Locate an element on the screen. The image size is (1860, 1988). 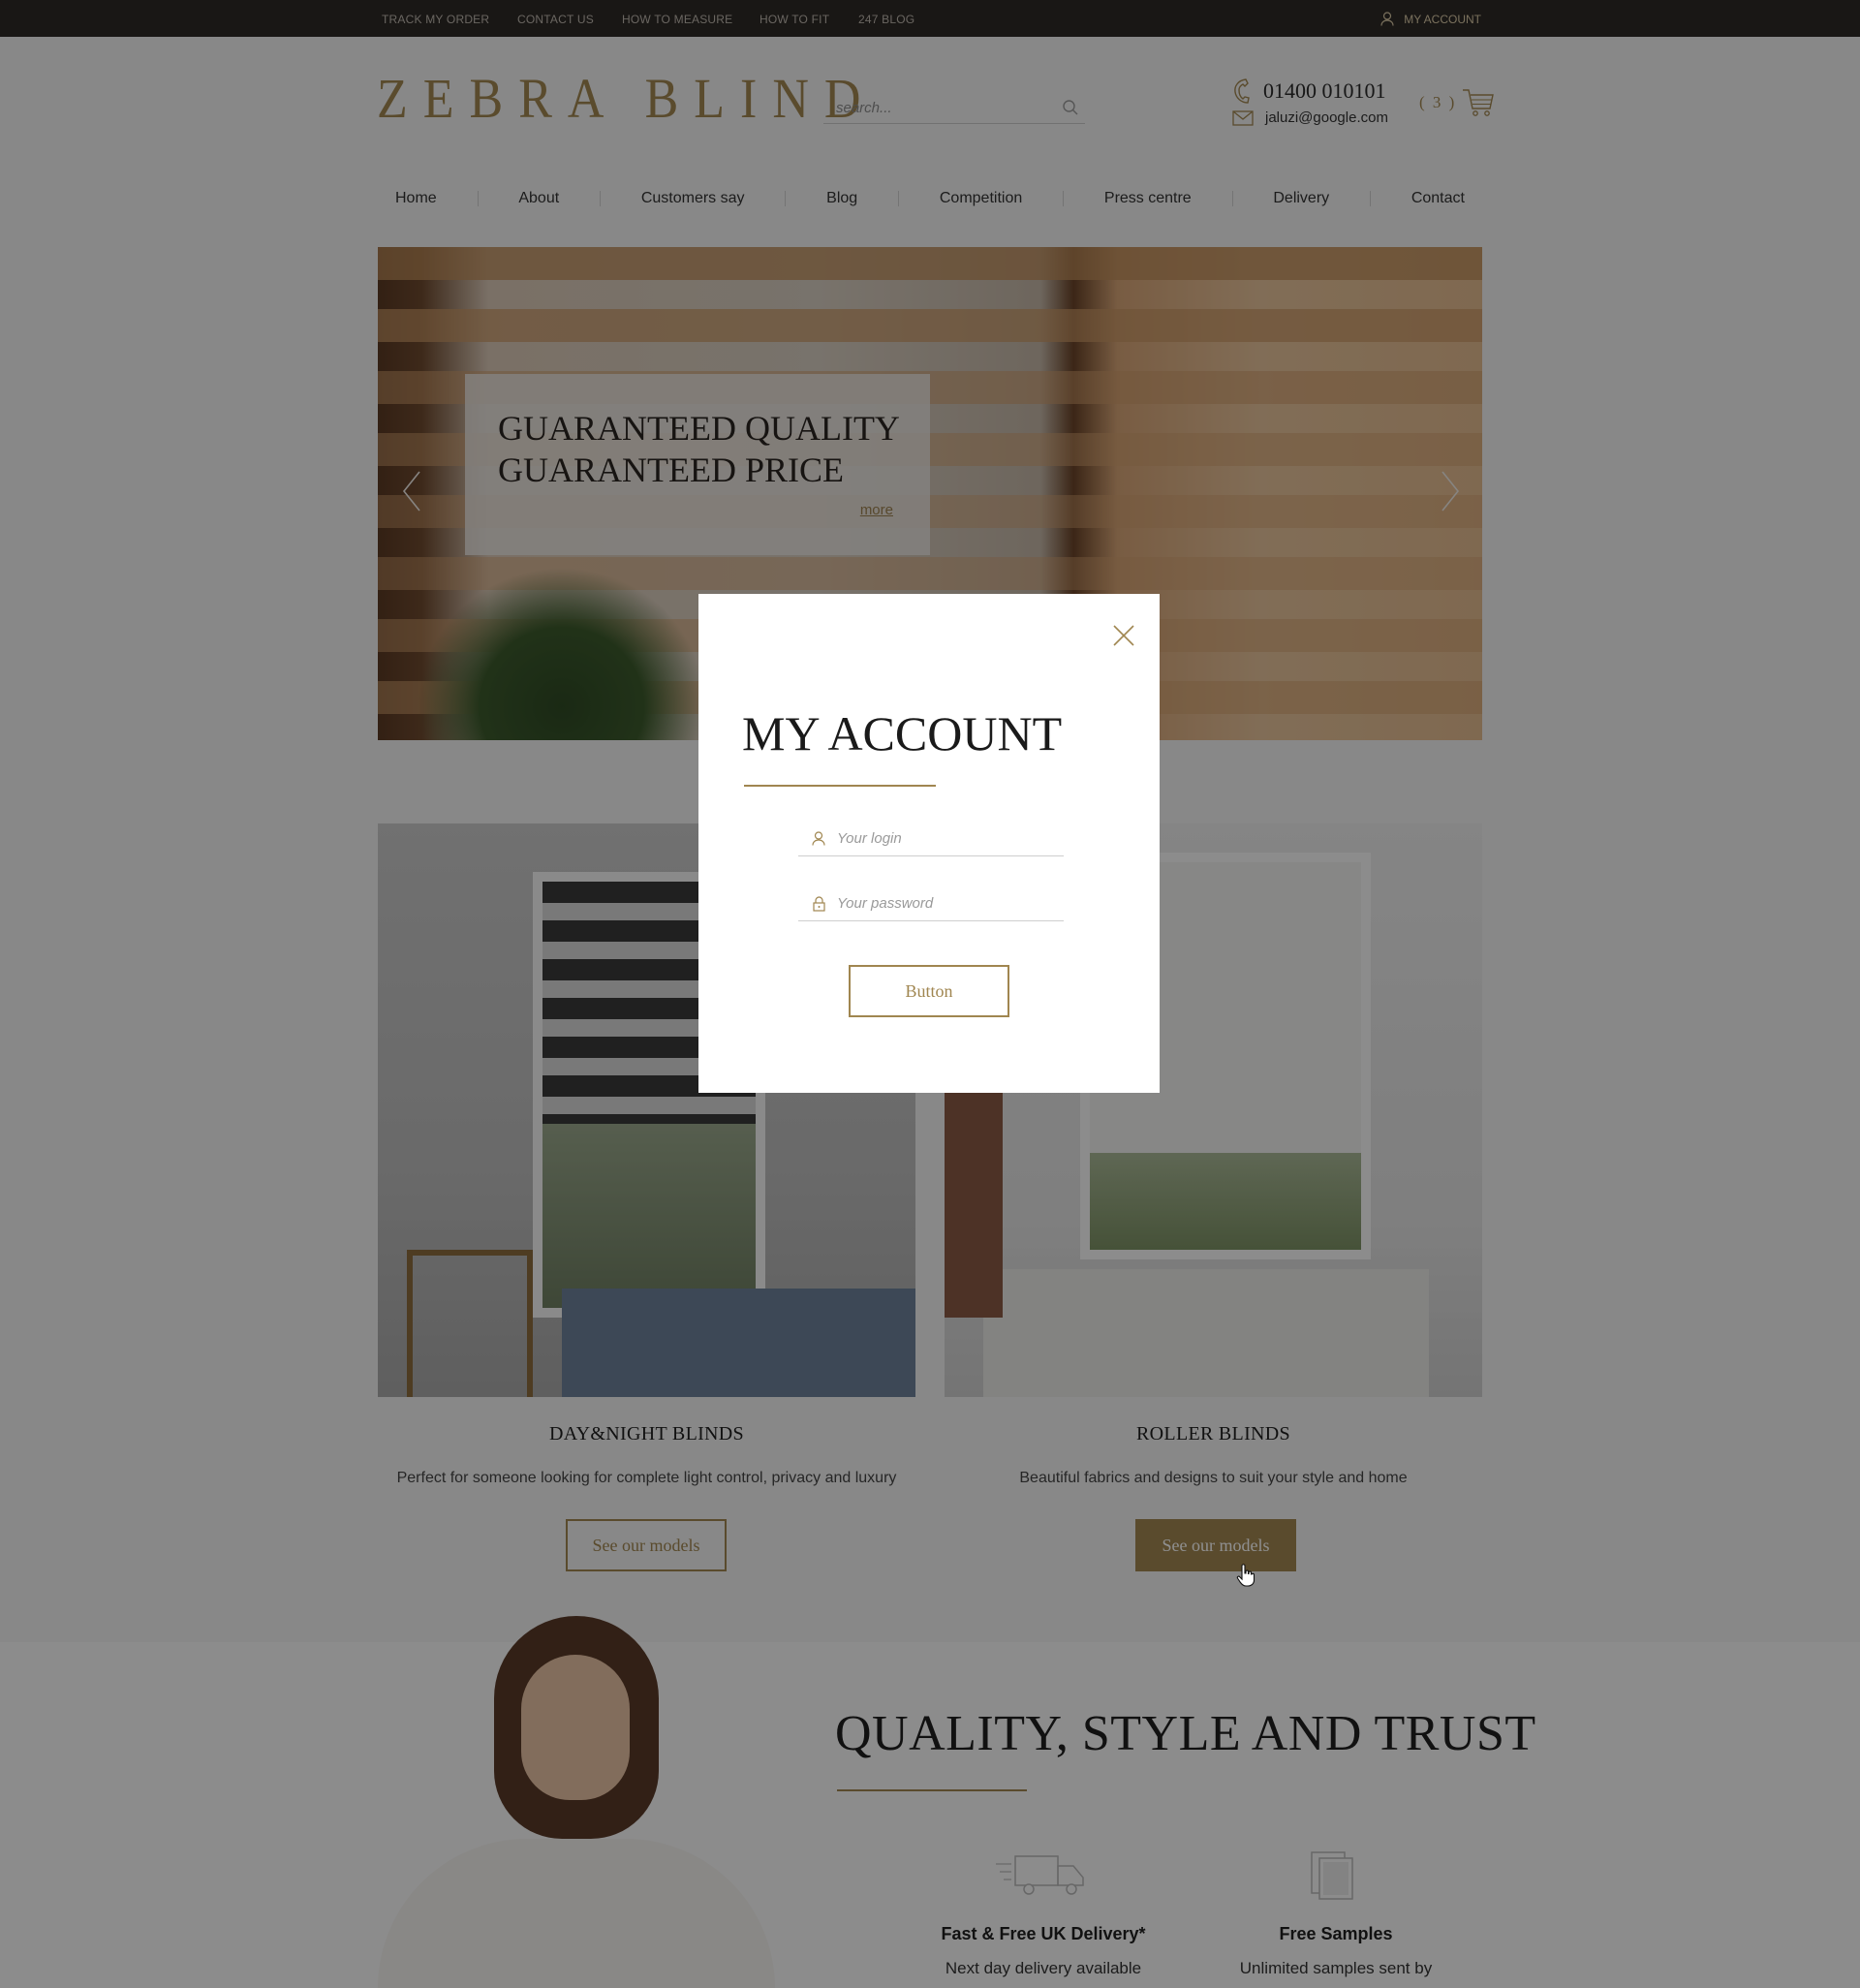
close-icon is located at coordinates (1123, 635).